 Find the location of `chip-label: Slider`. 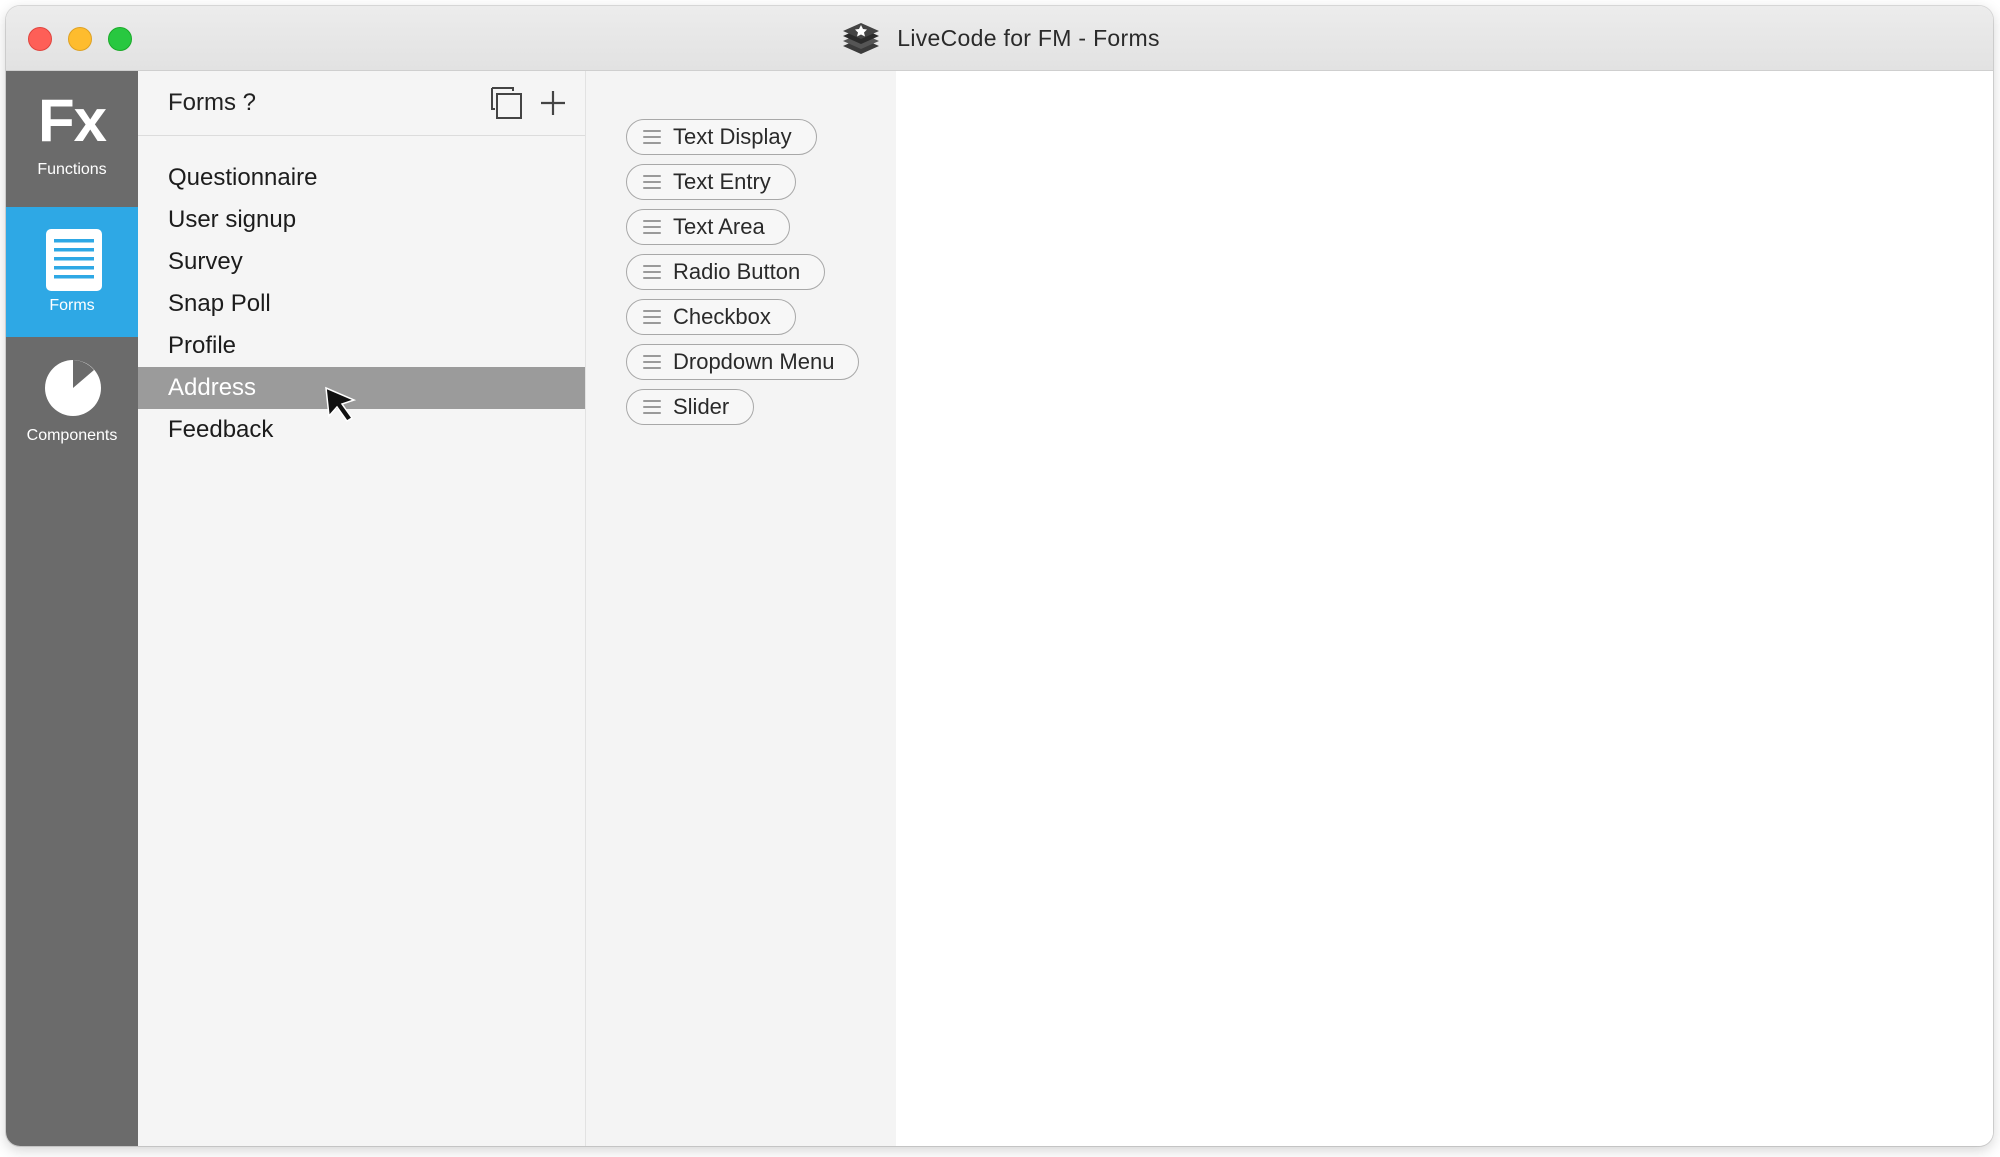

chip-label: Slider is located at coordinates (701, 406).